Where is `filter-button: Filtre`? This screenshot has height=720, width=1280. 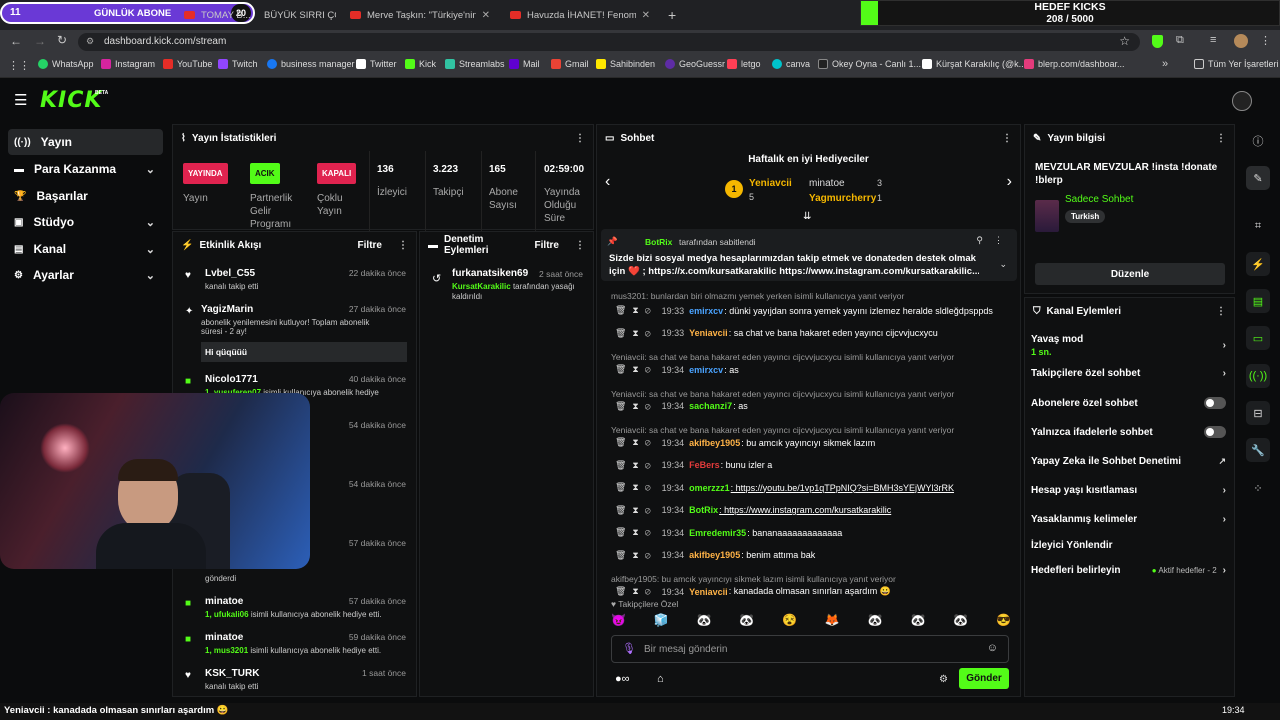
filter-button: Filtre is located at coordinates (370, 245).